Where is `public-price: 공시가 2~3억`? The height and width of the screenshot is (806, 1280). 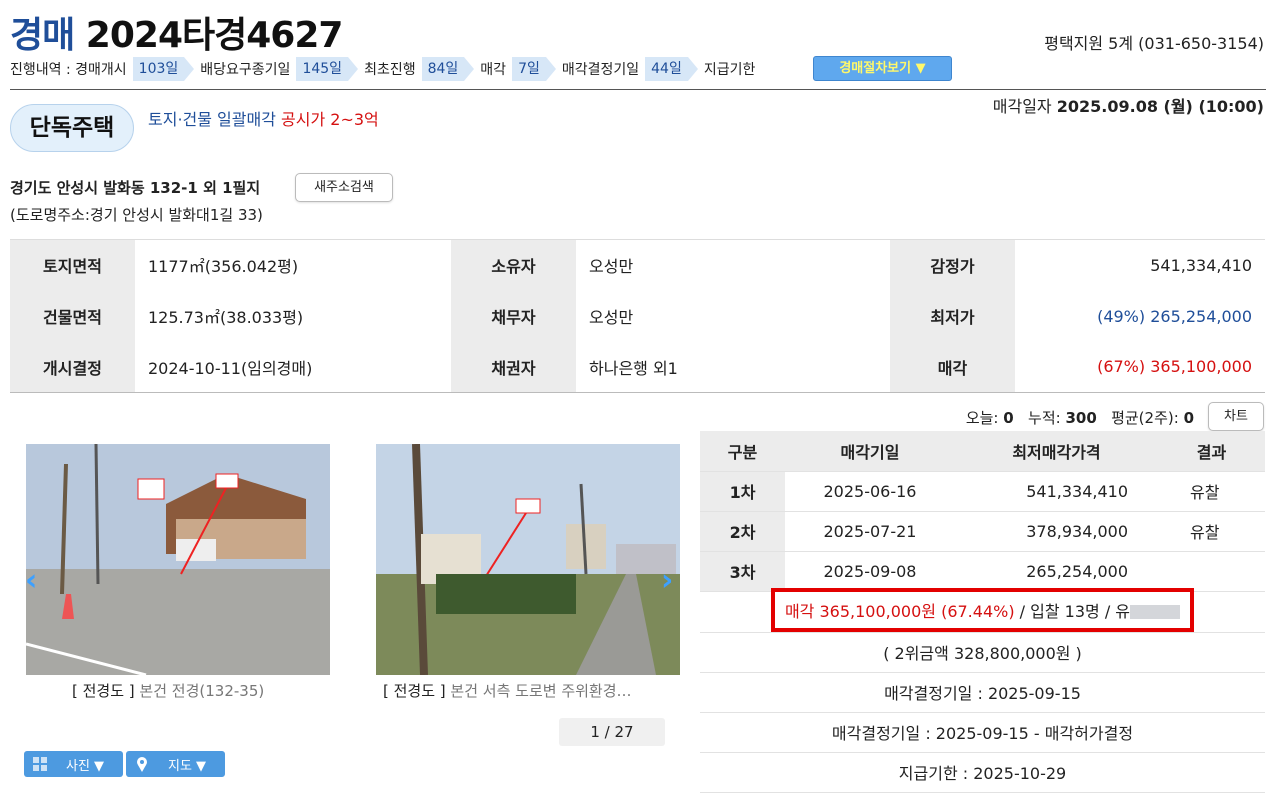 public-price: 공시가 2~3억 is located at coordinates (330, 119).